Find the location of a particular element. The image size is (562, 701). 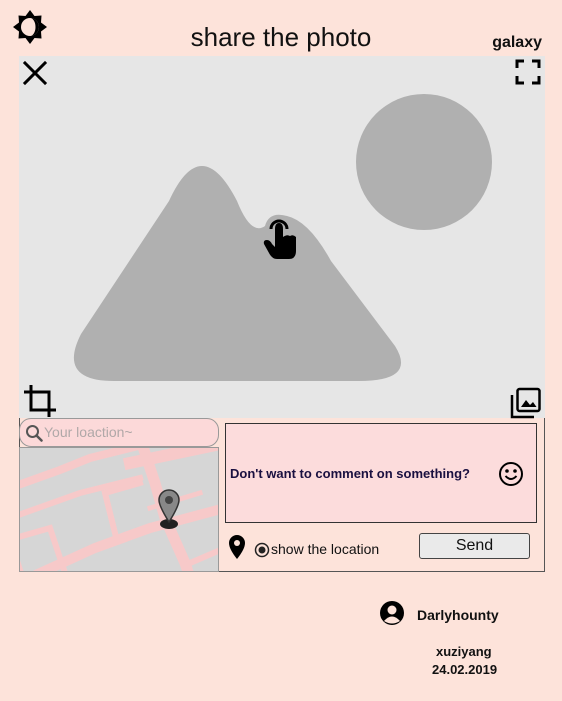

location-pin-icon is located at coordinates (237, 547).